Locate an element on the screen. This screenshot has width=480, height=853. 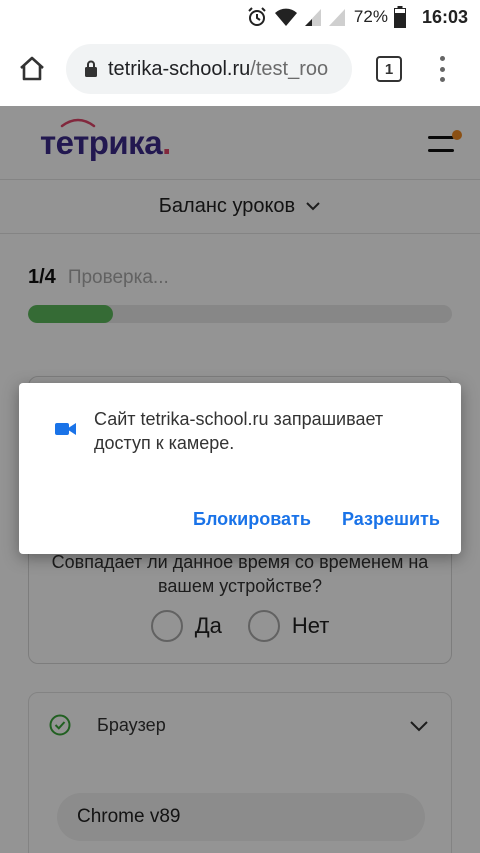
more-menu-button is located at coordinates (442, 69).